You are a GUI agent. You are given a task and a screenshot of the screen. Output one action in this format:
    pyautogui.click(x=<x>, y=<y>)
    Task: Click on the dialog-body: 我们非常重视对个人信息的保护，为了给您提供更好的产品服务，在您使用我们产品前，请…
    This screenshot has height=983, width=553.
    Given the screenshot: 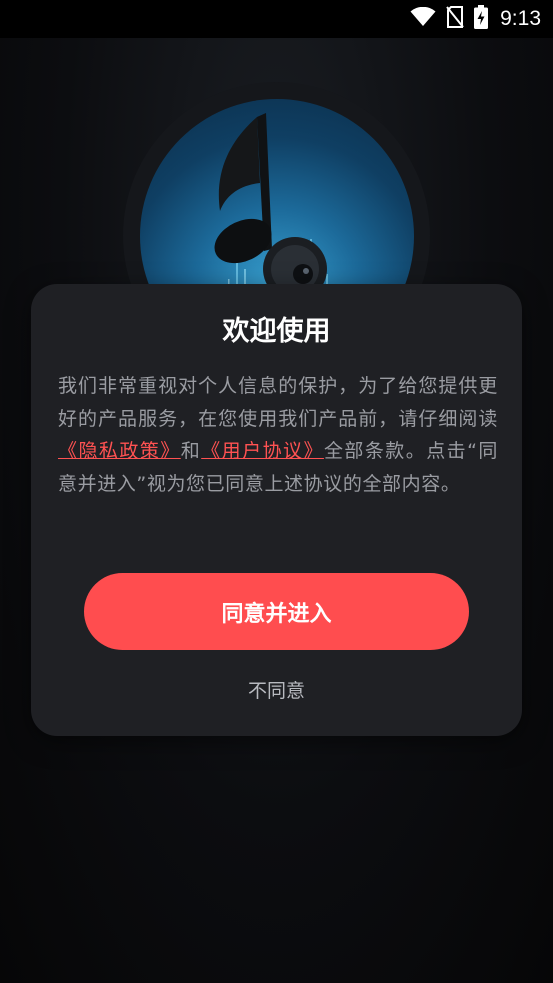 What is the action you would take?
    pyautogui.click(x=278, y=435)
    